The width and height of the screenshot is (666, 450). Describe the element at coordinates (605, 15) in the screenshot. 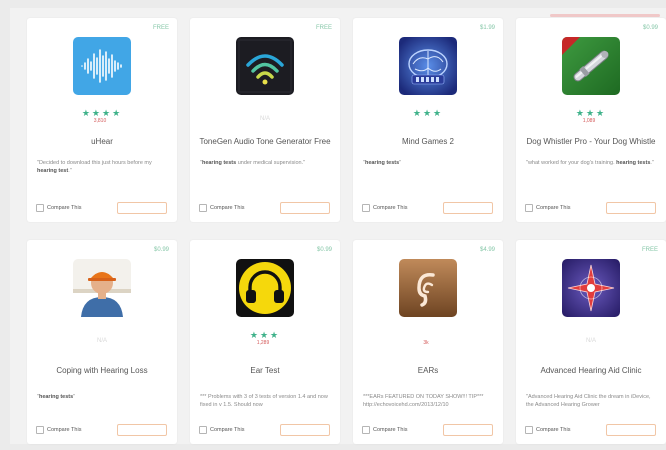

I see `scroll-indicator` at that location.